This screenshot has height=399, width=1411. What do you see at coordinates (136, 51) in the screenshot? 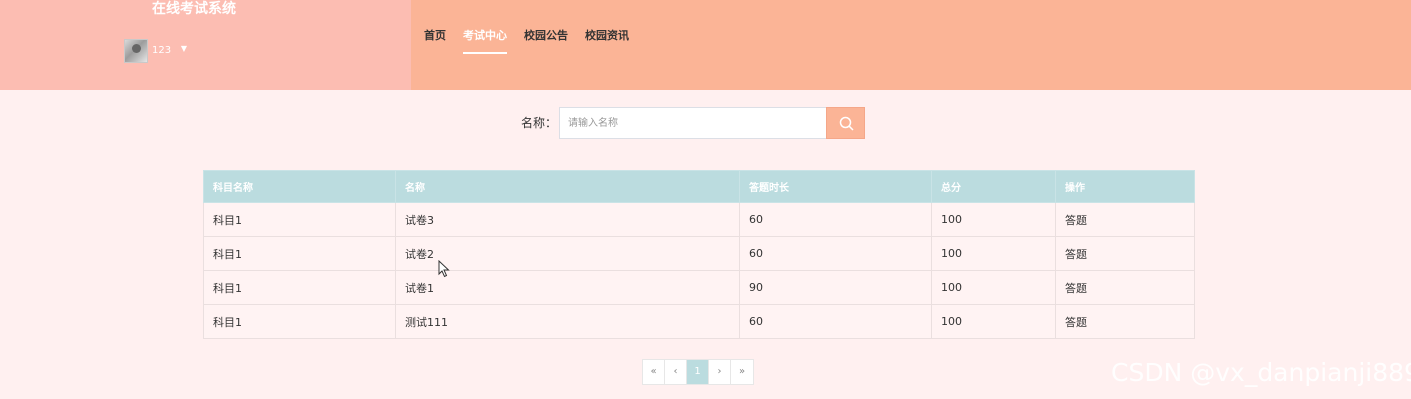
I see `avatar` at bounding box center [136, 51].